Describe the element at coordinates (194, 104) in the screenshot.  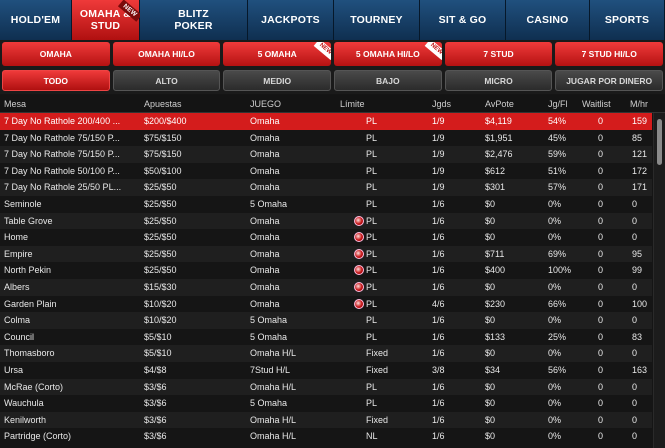
I see `column-header-apuestas: Apuestas` at that location.